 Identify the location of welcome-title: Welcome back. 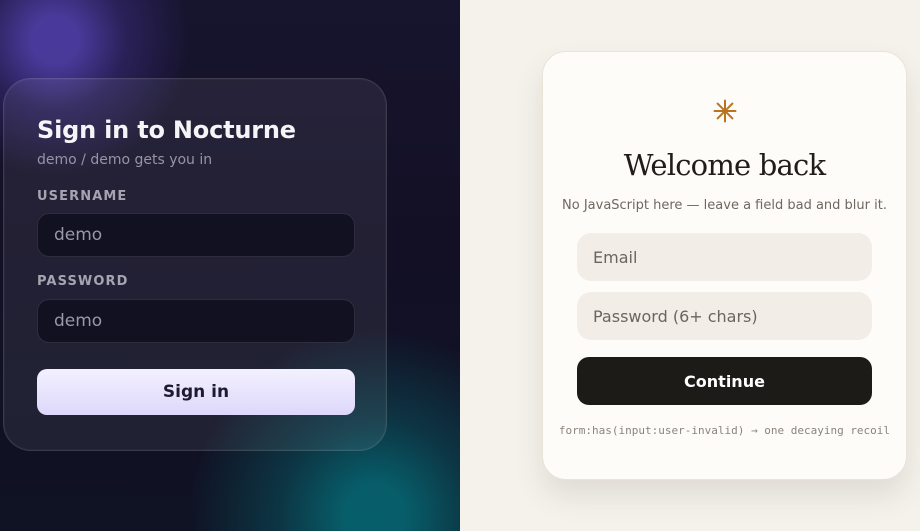
(724, 165).